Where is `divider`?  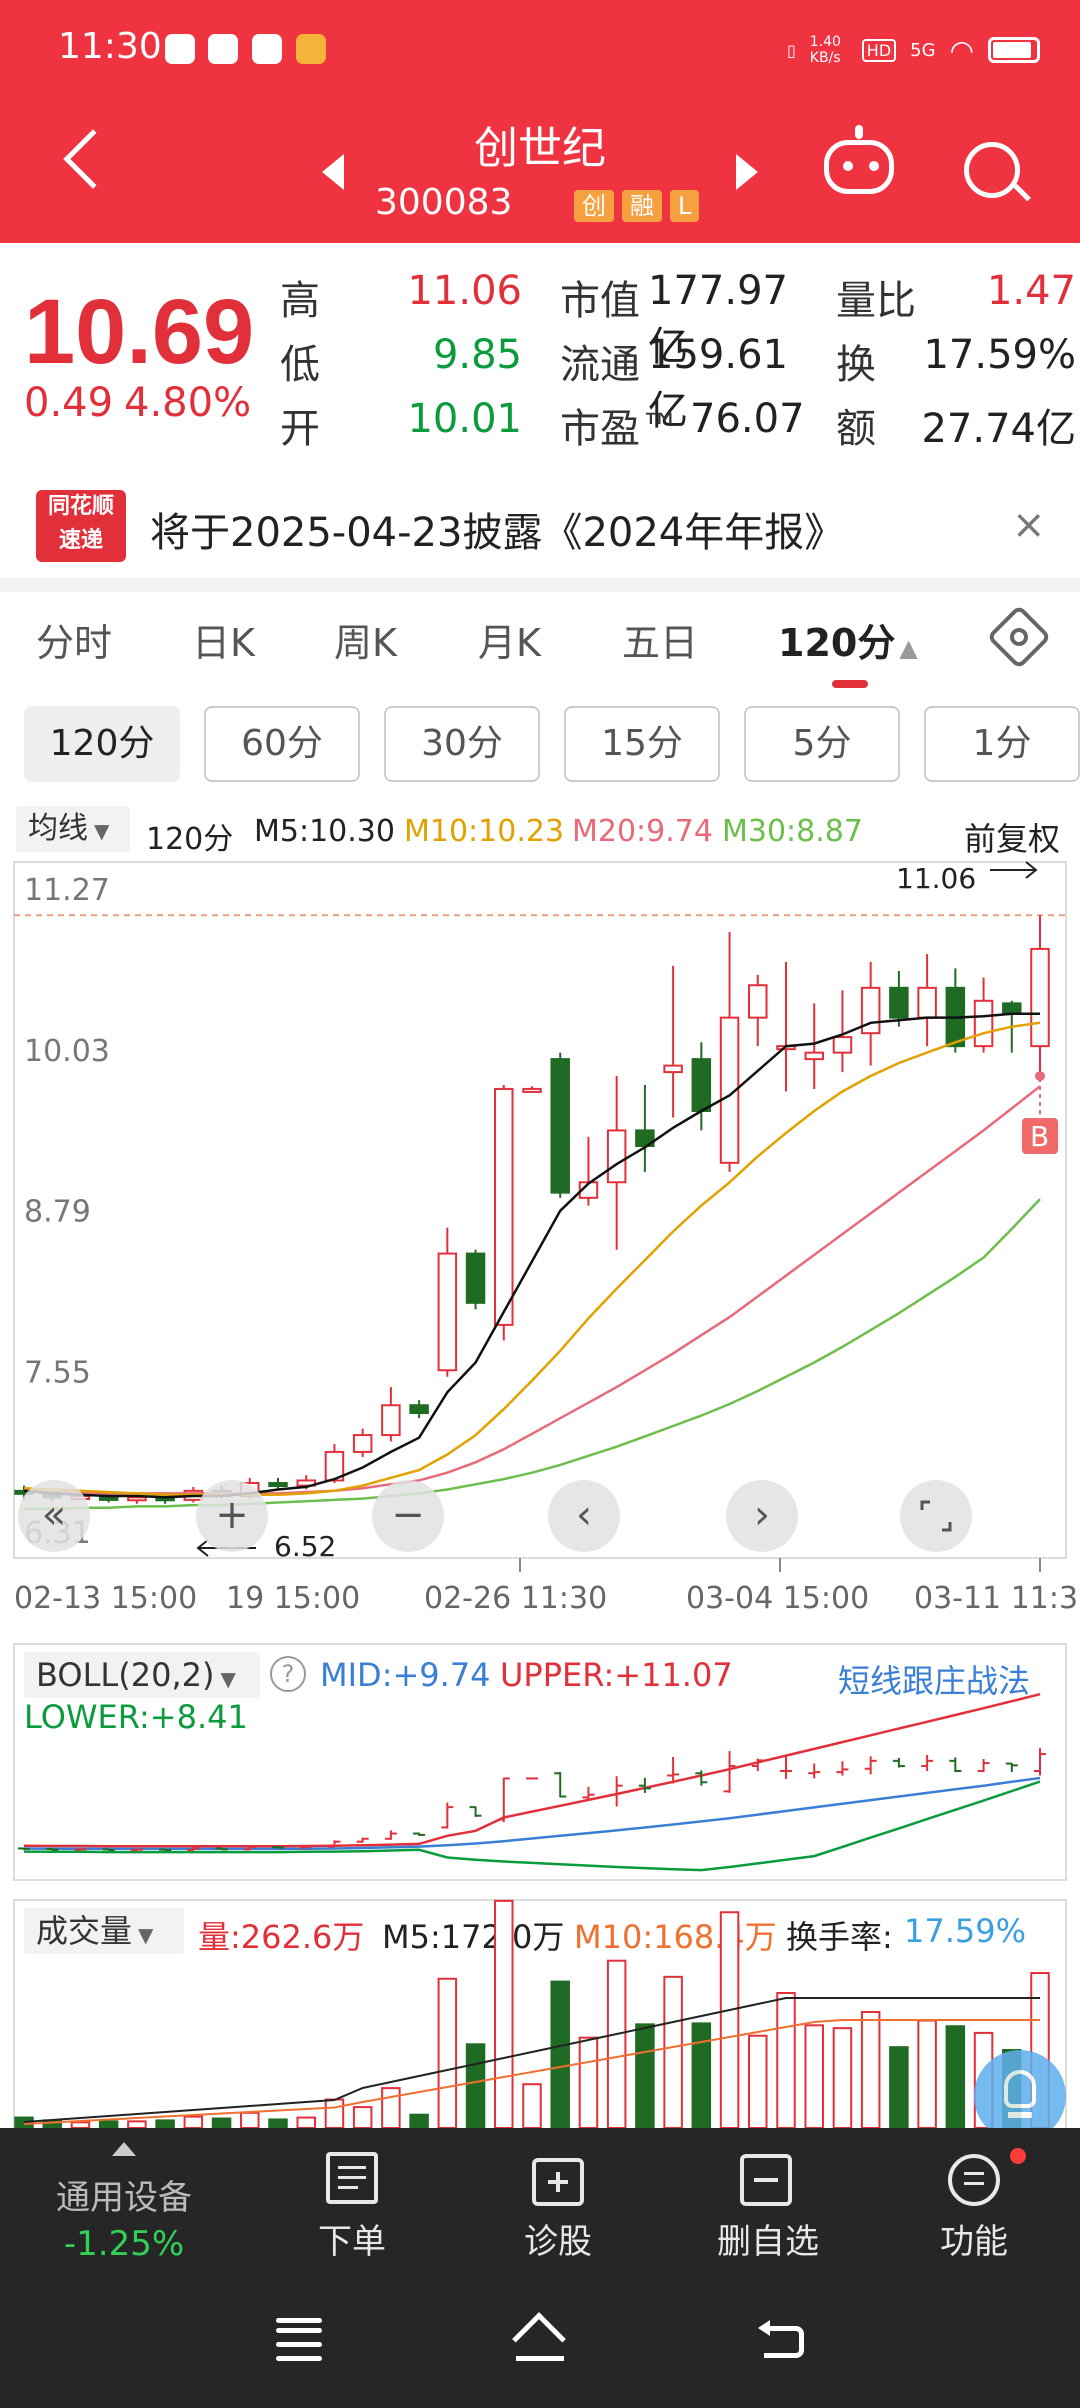 divider is located at coordinates (540, 585).